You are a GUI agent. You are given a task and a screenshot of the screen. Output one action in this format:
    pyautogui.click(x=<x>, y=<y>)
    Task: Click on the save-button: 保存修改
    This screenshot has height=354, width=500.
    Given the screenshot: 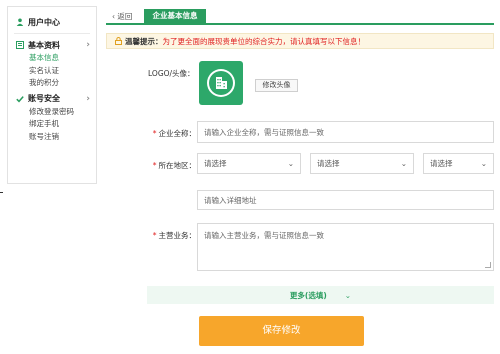 What is the action you would take?
    pyautogui.click(x=281, y=331)
    